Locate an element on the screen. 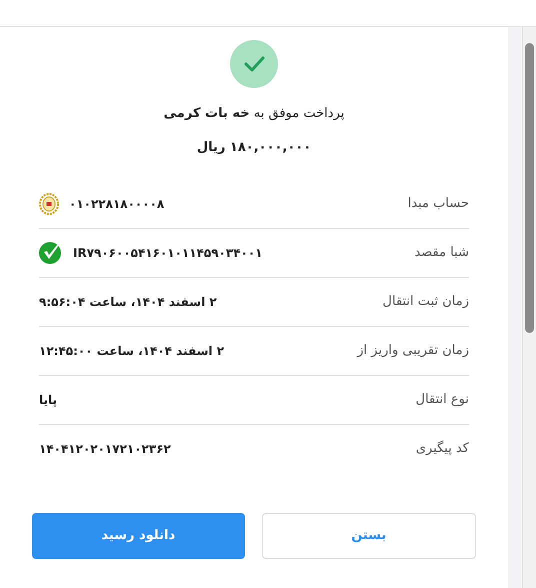  scrollbar-thumb is located at coordinates (529, 188).